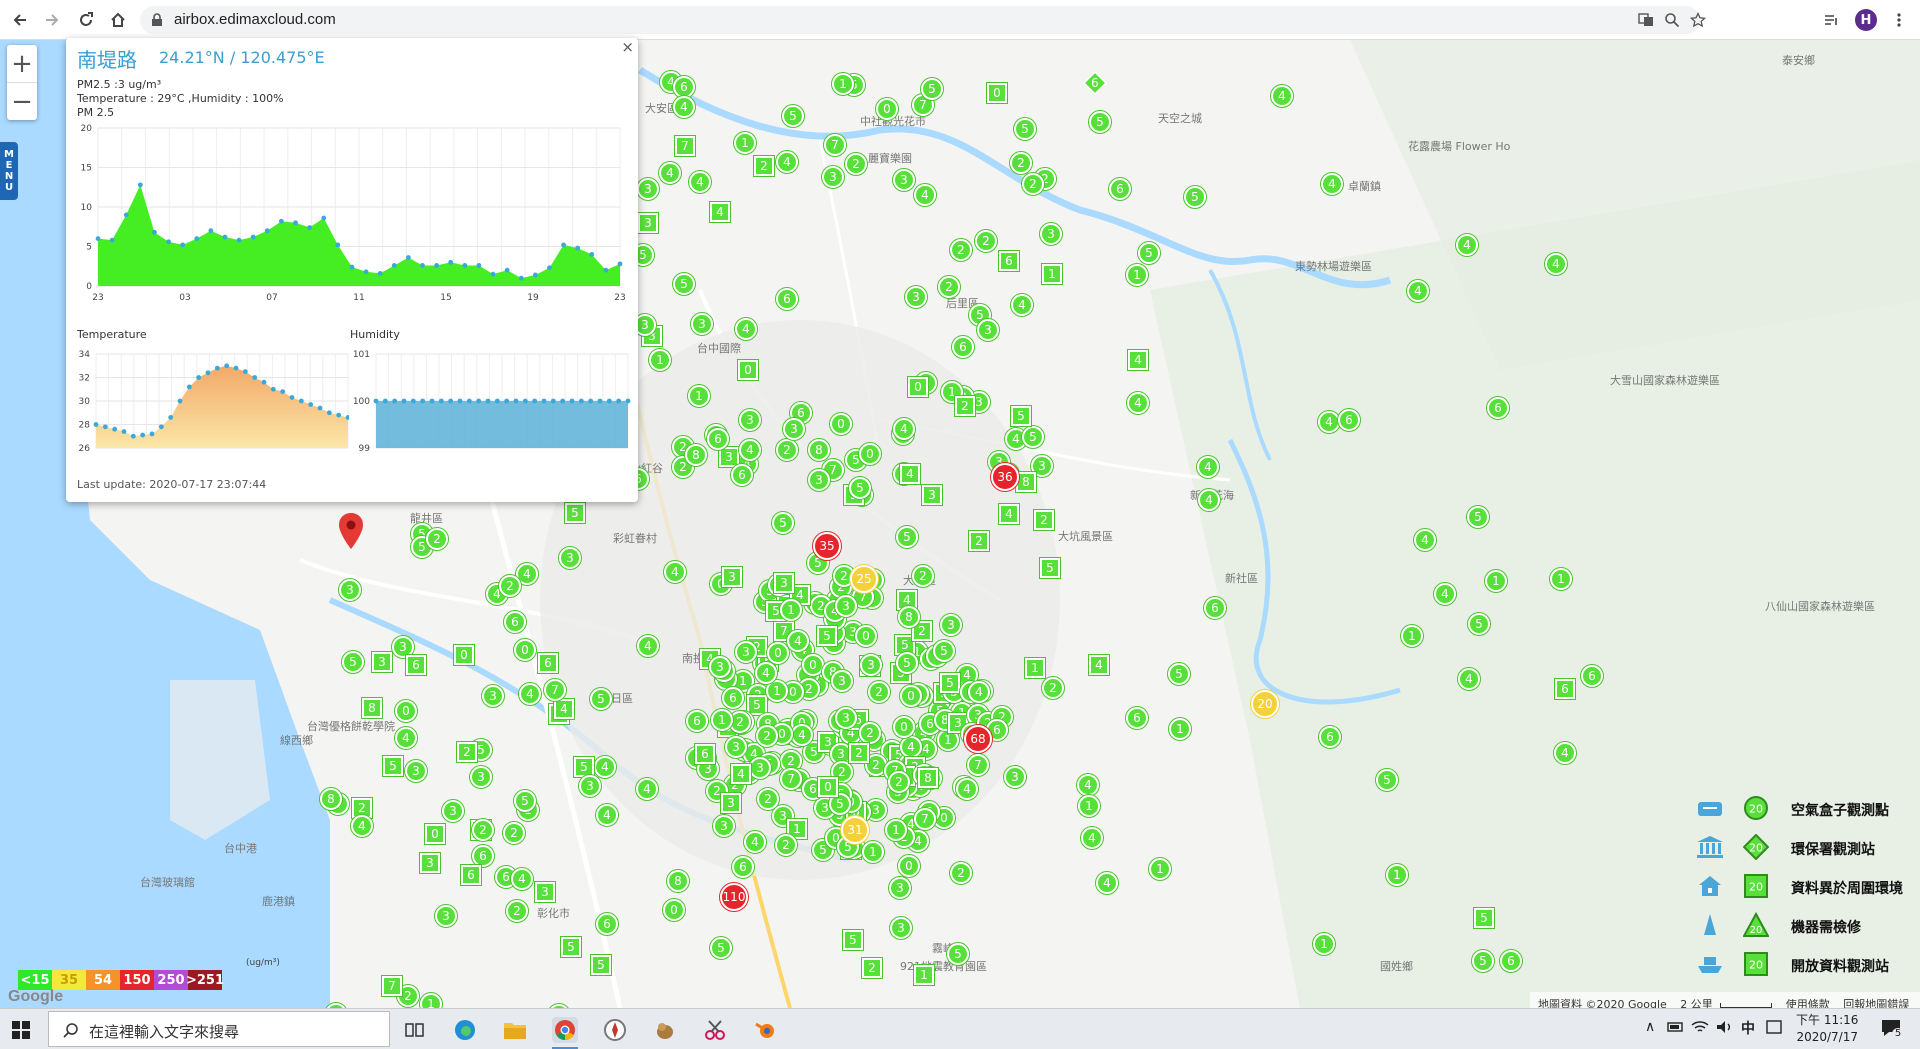  Describe the element at coordinates (715, 1030) in the screenshot. I see `app-snip-icon` at that location.